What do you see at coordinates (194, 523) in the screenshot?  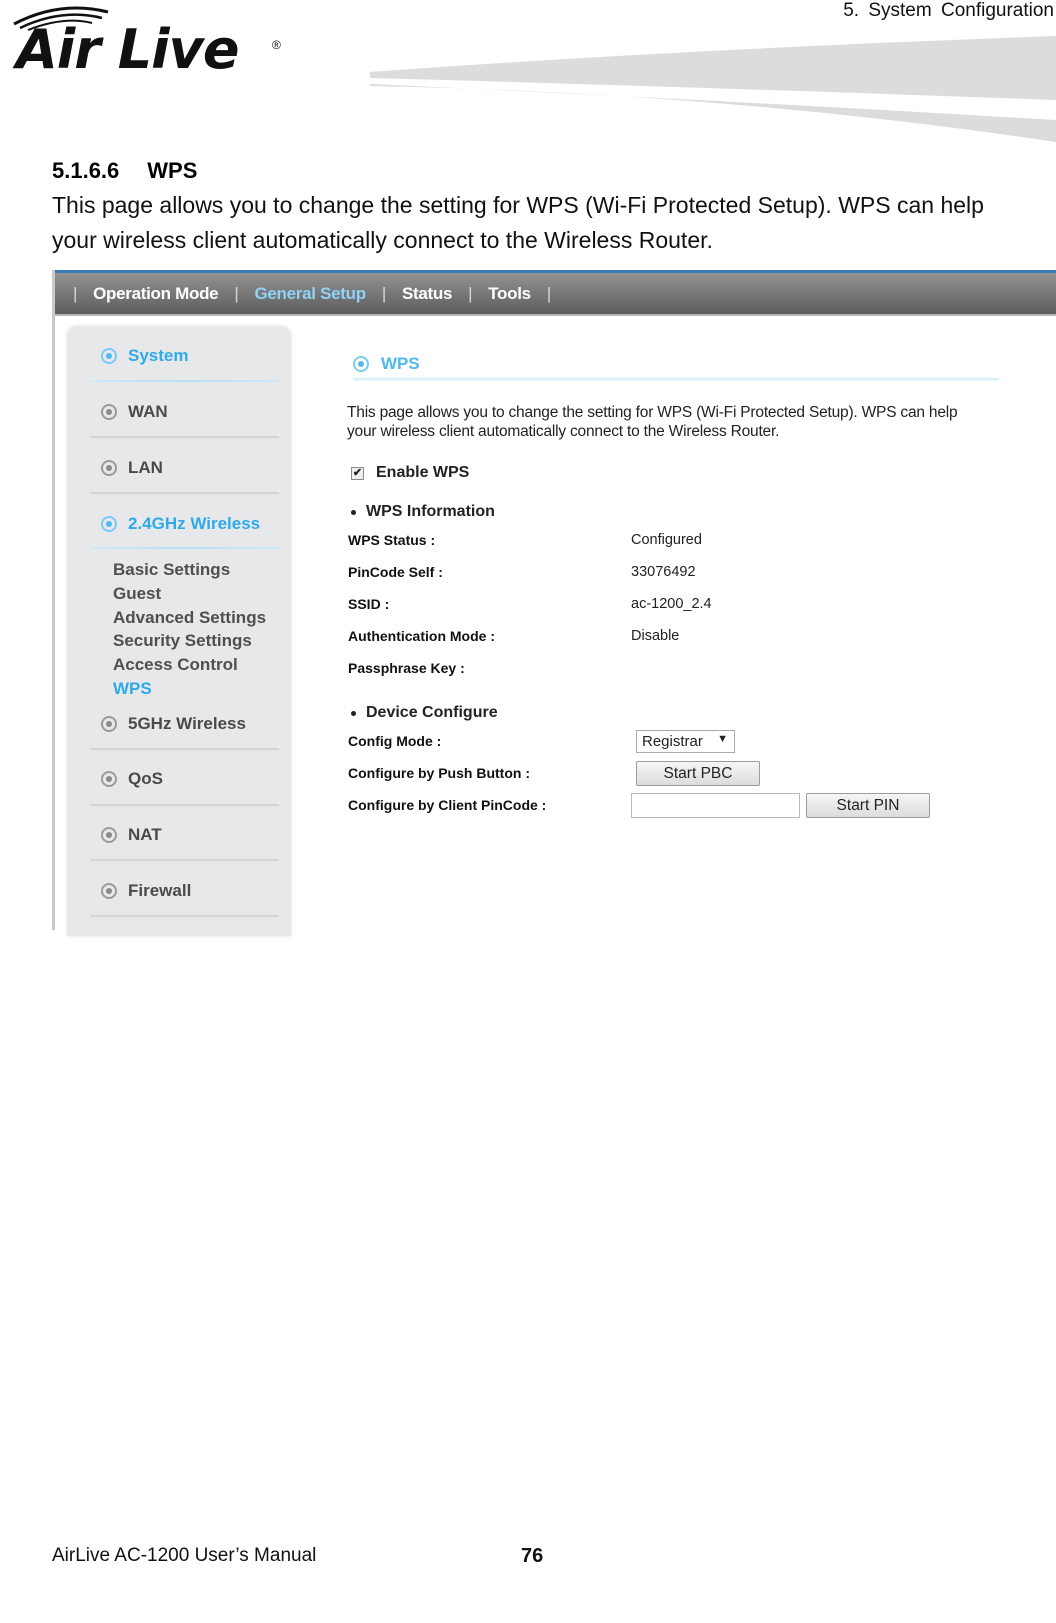 I see `sidebar-item-label: 2.4GHz Wireless` at bounding box center [194, 523].